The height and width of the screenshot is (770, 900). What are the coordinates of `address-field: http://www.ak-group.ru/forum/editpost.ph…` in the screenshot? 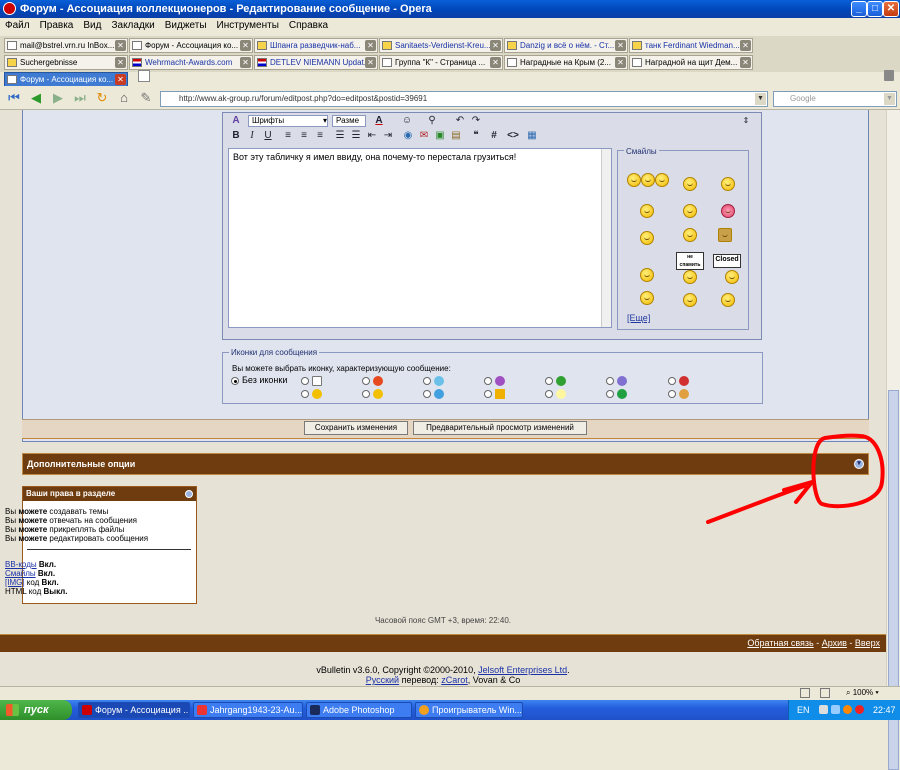 It's located at (464, 99).